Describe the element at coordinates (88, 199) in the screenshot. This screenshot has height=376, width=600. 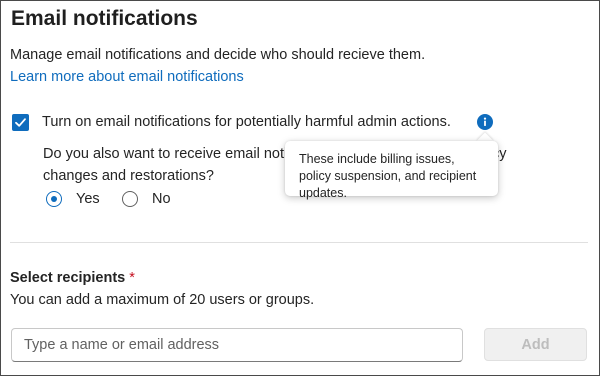
I see `radio-yes-label: Yes` at that location.